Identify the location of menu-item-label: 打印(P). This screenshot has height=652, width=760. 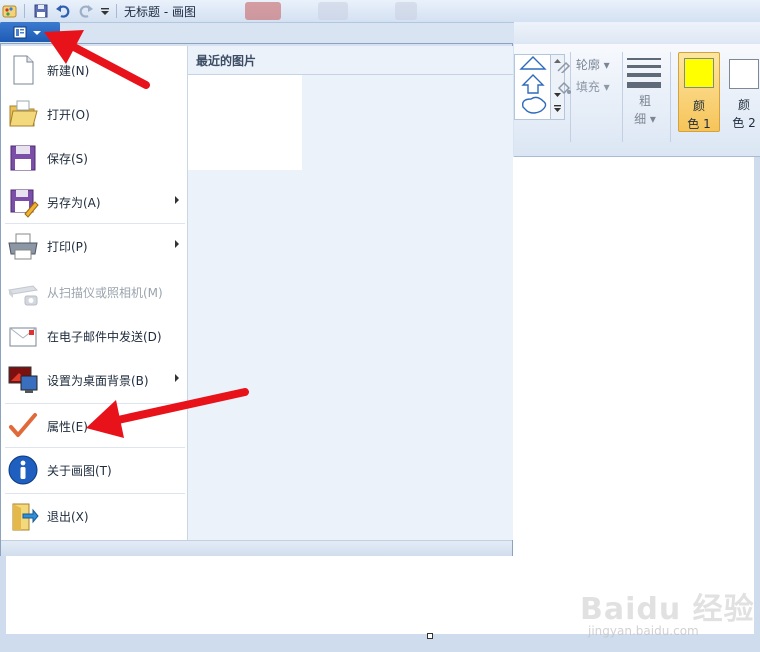
(67, 247).